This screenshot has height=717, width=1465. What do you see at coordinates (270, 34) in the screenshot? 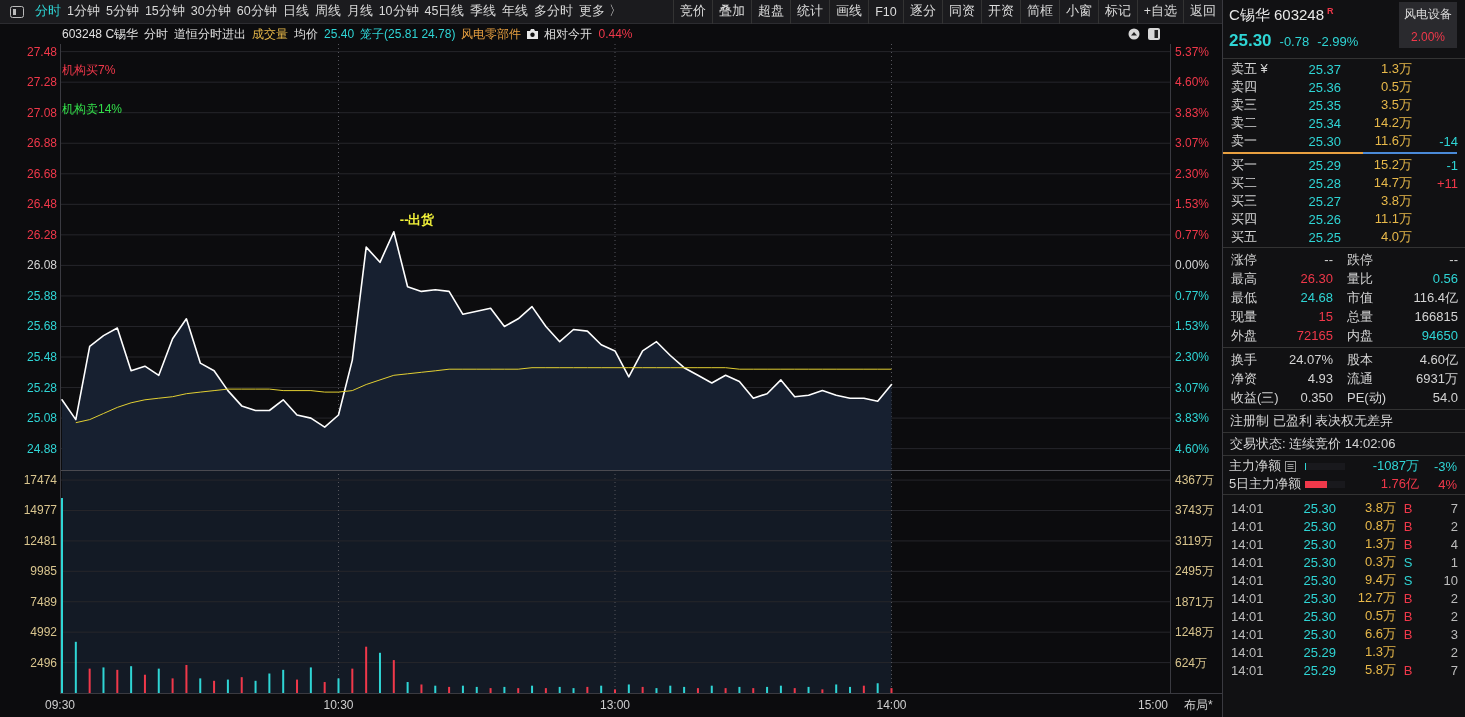
I see `volume-label: 成交量` at bounding box center [270, 34].